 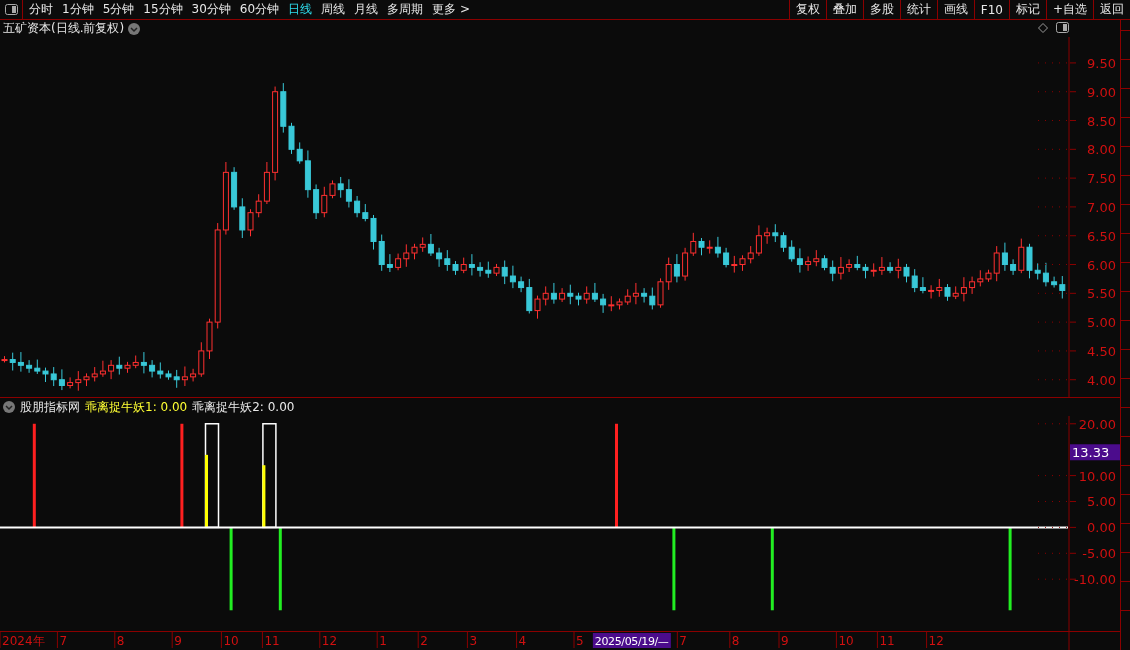 I want to click on toolbar-button: 标记, so click(x=1027, y=9).